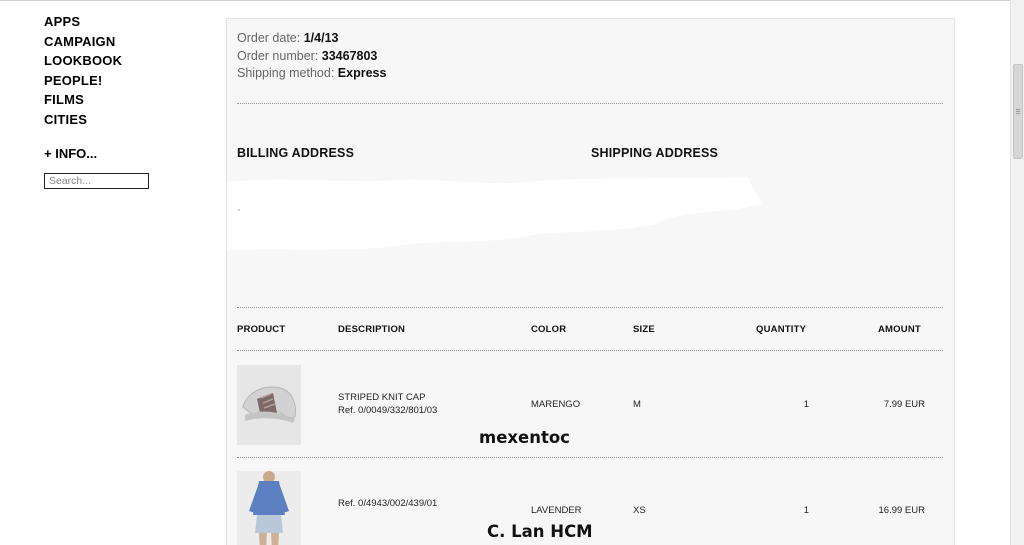  I want to click on window-top-border, so click(512, 0).